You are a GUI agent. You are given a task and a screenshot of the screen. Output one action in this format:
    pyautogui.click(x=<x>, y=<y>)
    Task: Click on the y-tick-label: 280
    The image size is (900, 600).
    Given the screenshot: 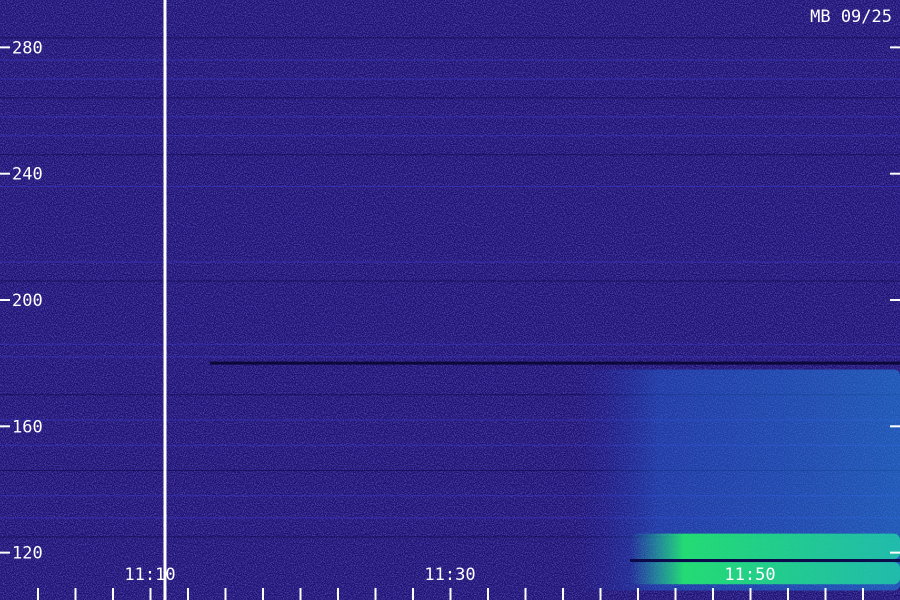 What is the action you would take?
    pyautogui.click(x=27, y=48)
    